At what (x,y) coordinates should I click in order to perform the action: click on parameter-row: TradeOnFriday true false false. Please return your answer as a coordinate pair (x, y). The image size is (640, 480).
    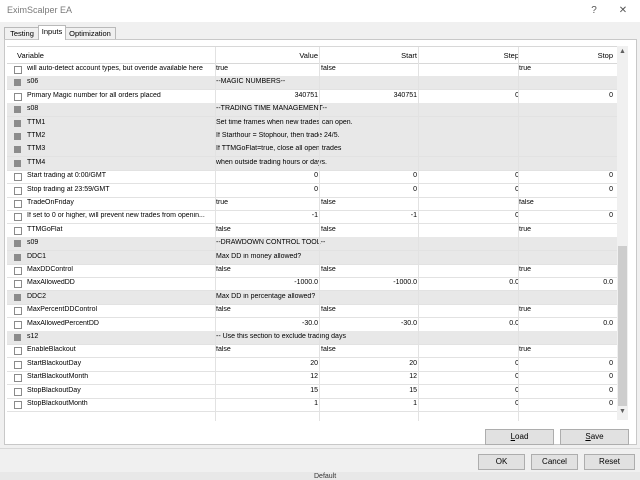
    Looking at the image, I should click on (312, 204).